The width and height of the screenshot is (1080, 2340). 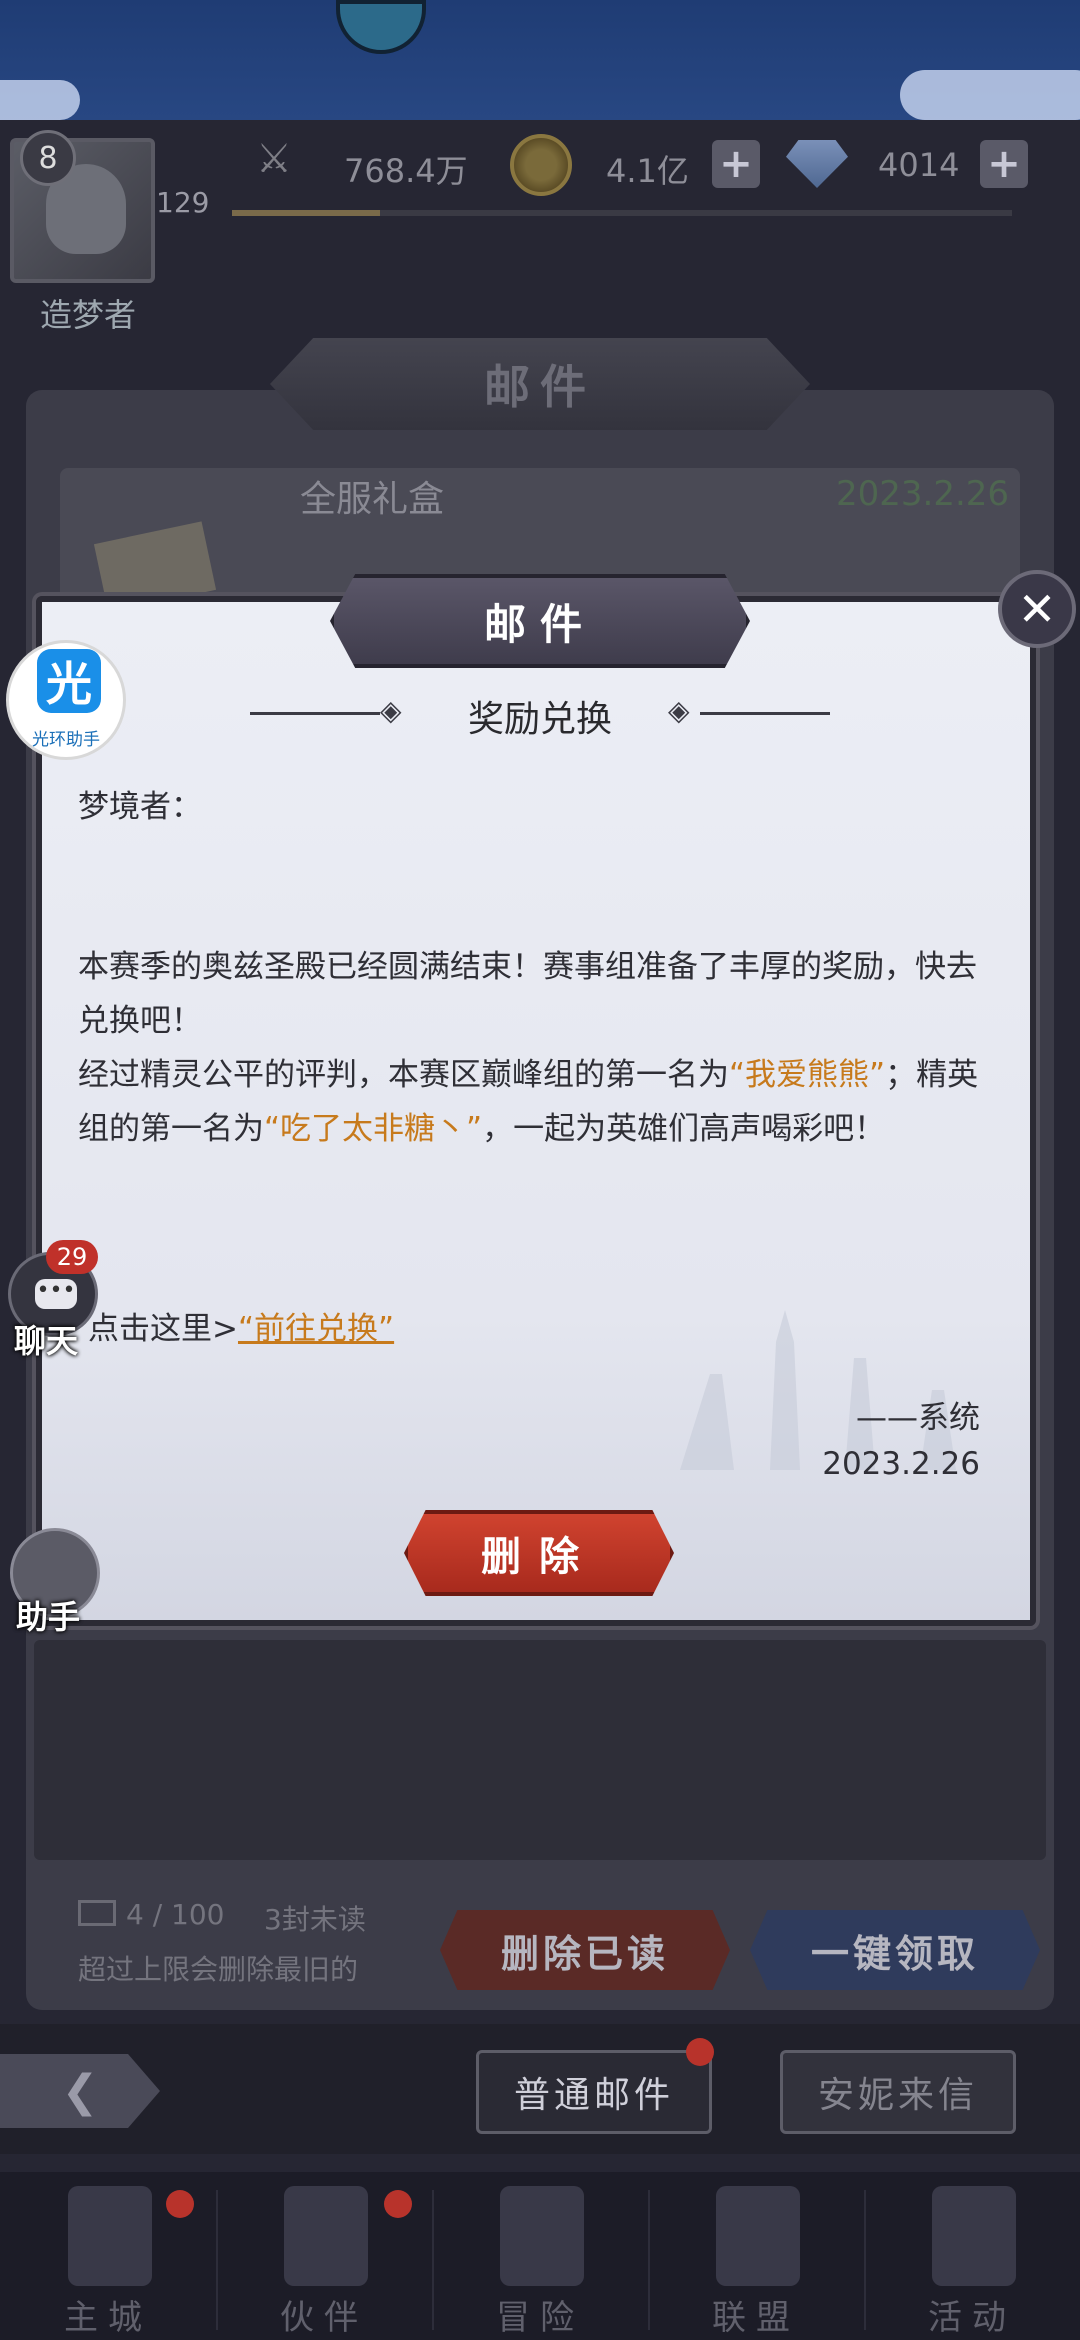 What do you see at coordinates (758, 2236) in the screenshot?
I see `shield-icon` at bounding box center [758, 2236].